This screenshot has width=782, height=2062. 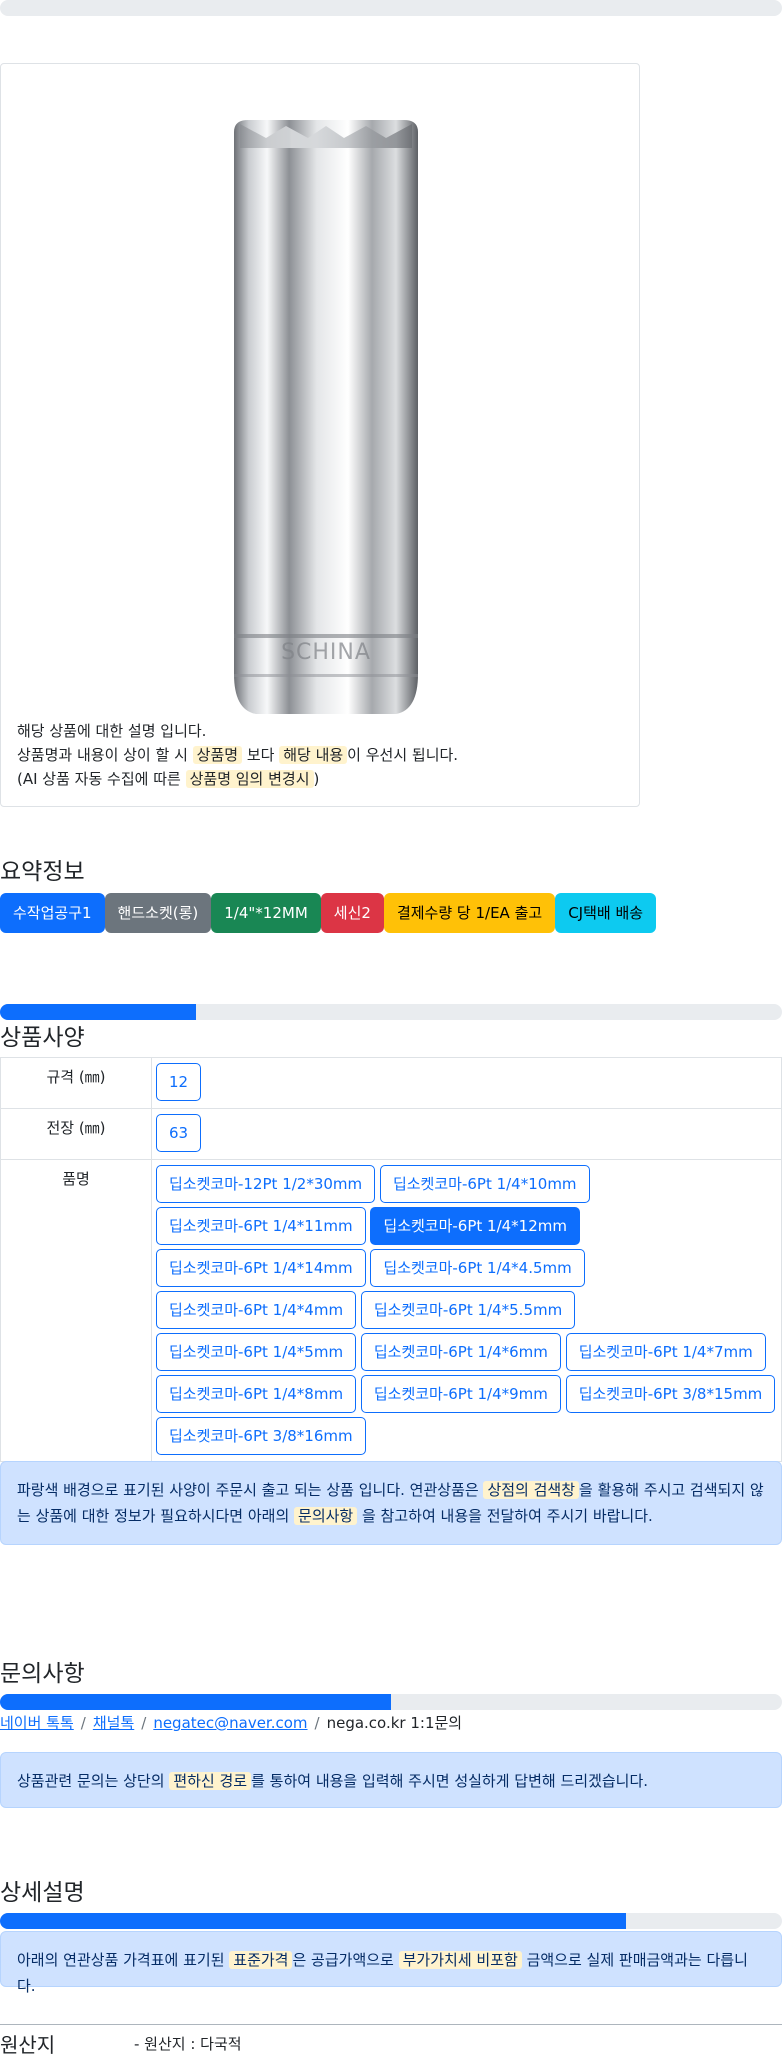 I want to click on top-progress-bar, so click(x=391, y=8).